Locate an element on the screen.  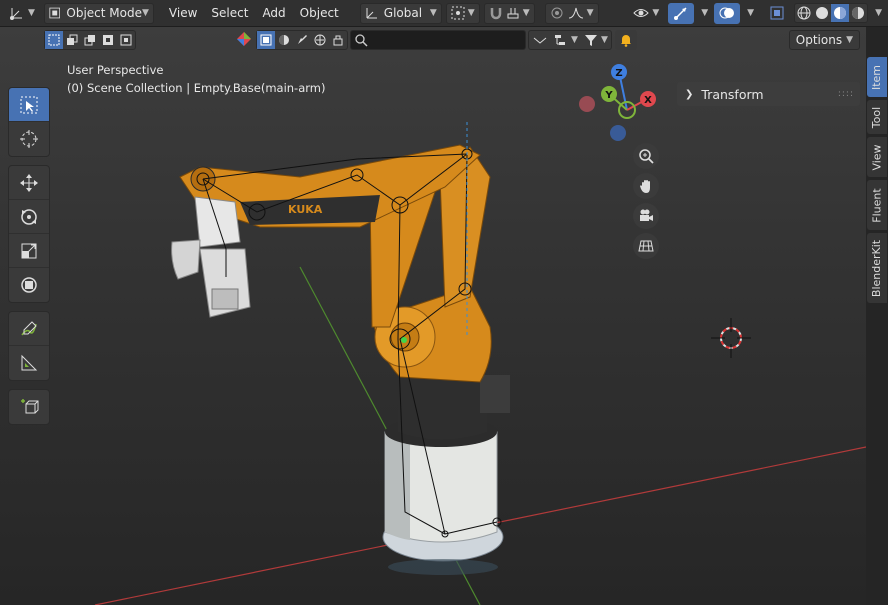
gizmo-x-label: X is located at coordinates (648, 100).